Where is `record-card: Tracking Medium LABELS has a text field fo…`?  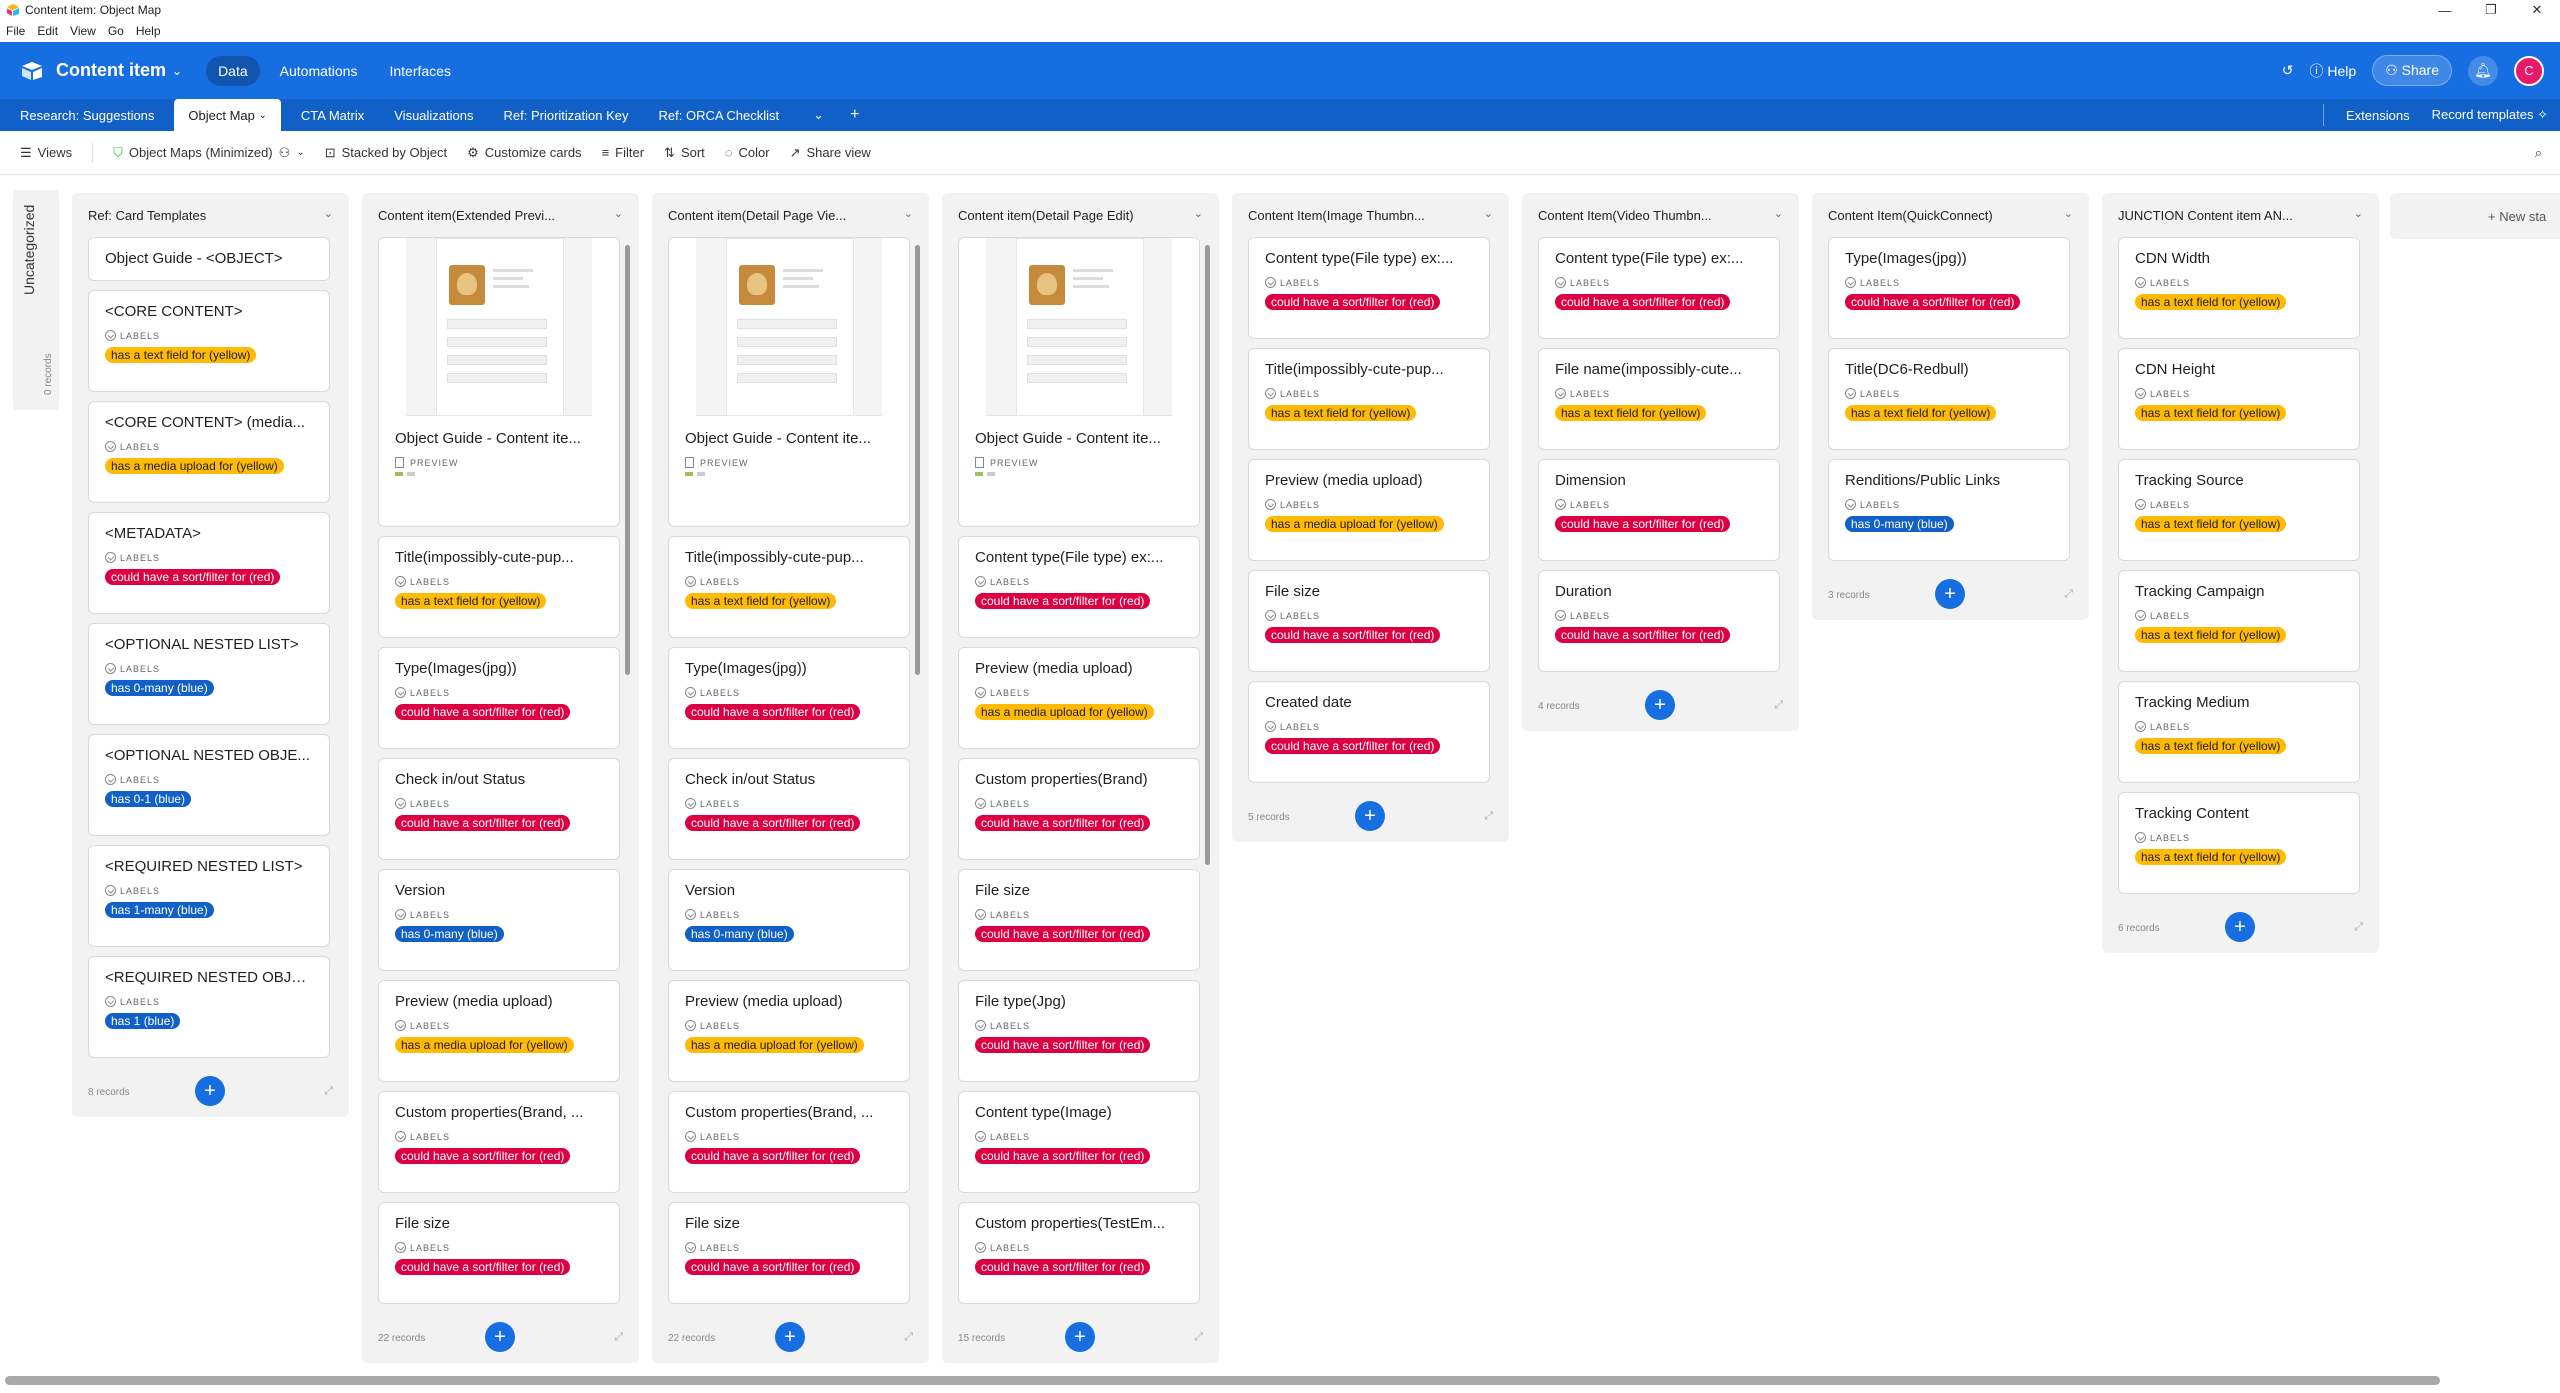 record-card: Tracking Medium LABELS has a text field fo… is located at coordinates (2239, 732).